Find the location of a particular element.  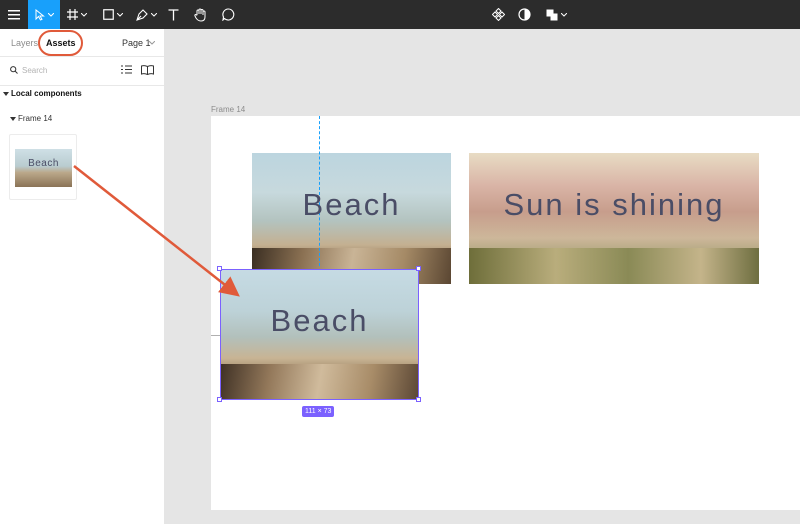

hamburger-icon is located at coordinates (14, 14).